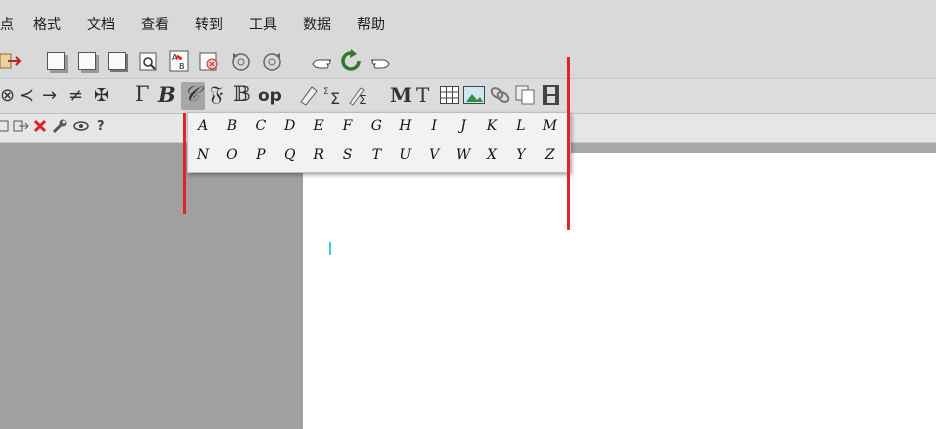  What do you see at coordinates (551, 95) in the screenshot?
I see `film-icon` at bounding box center [551, 95].